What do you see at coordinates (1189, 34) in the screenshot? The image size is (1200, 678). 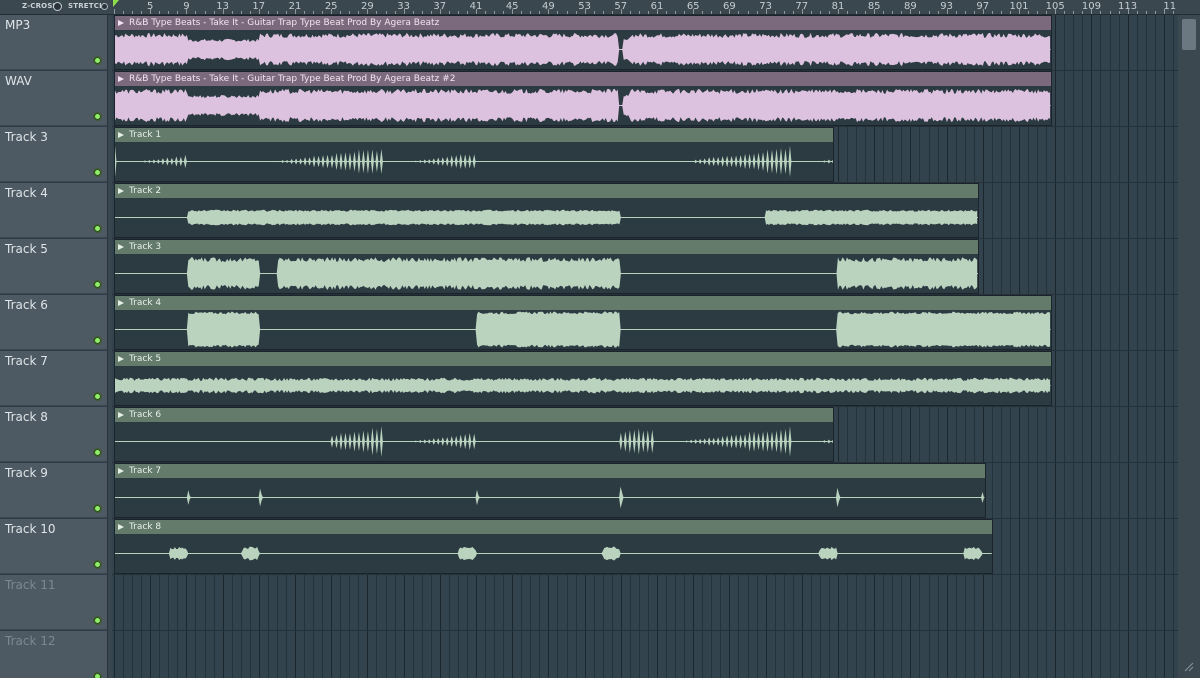 I see `scrollbar-thumb` at bounding box center [1189, 34].